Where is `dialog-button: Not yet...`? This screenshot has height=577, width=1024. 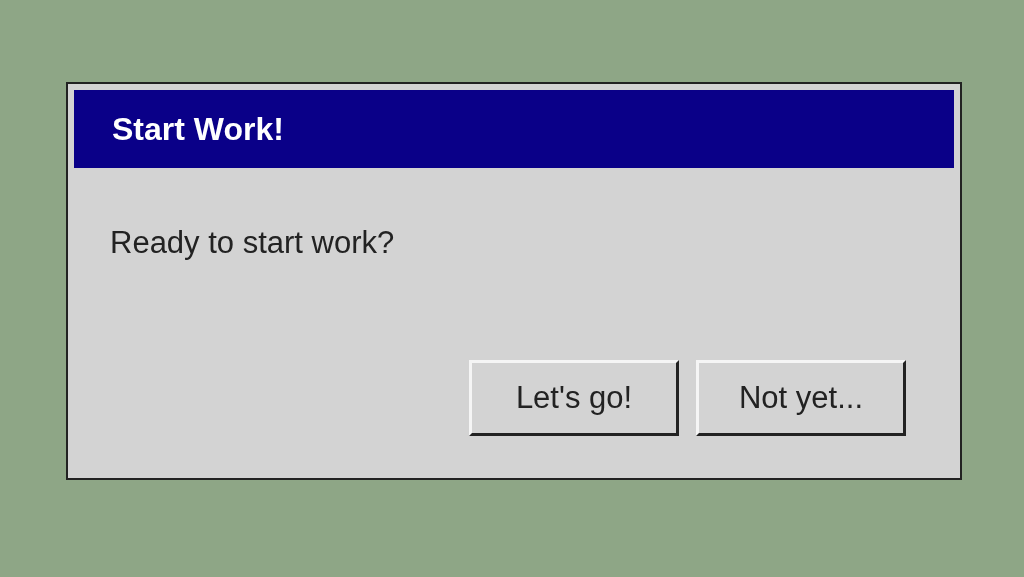
dialog-button: Not yet... is located at coordinates (801, 398).